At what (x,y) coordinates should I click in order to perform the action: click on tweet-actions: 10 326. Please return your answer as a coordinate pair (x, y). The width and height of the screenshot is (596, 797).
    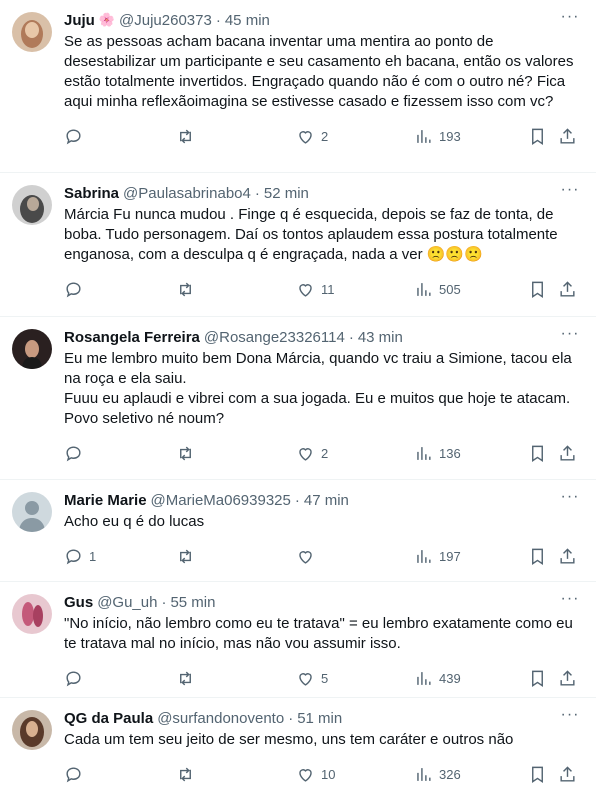
    Looking at the image, I should click on (322, 774).